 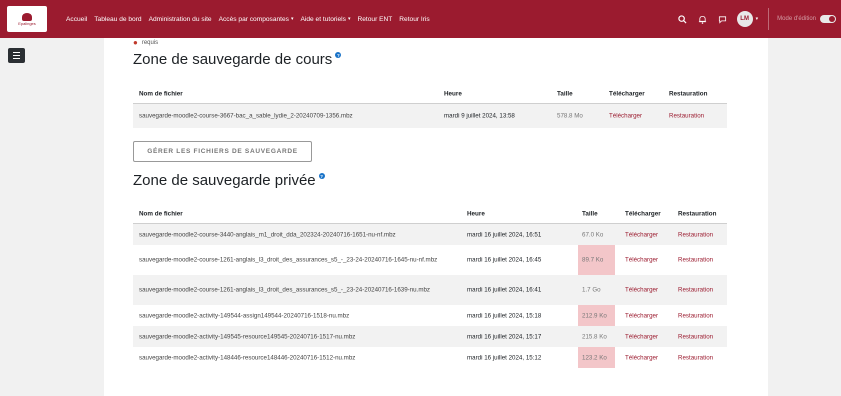 What do you see at coordinates (504, 315) in the screenshot?
I see `file-time: mardi 16 juillet 2024, 15:18` at bounding box center [504, 315].